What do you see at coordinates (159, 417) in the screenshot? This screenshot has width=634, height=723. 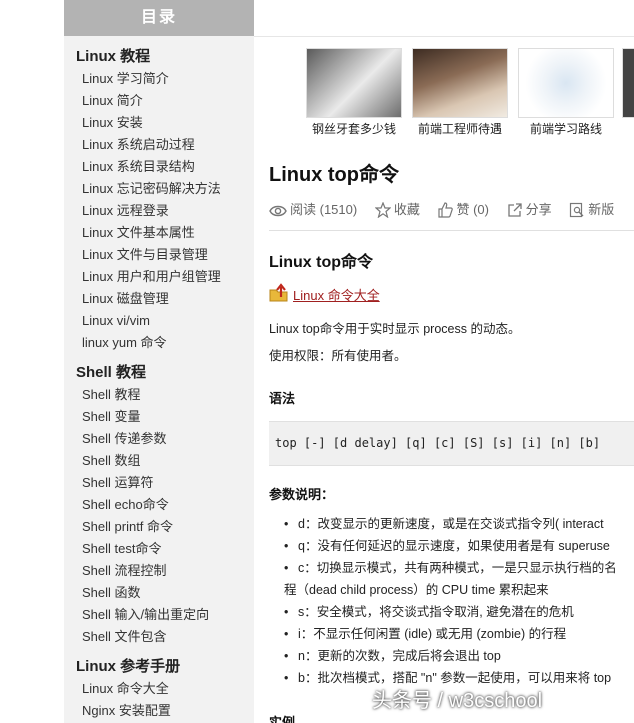 I see `sidebar-item: Shell 变量` at bounding box center [159, 417].